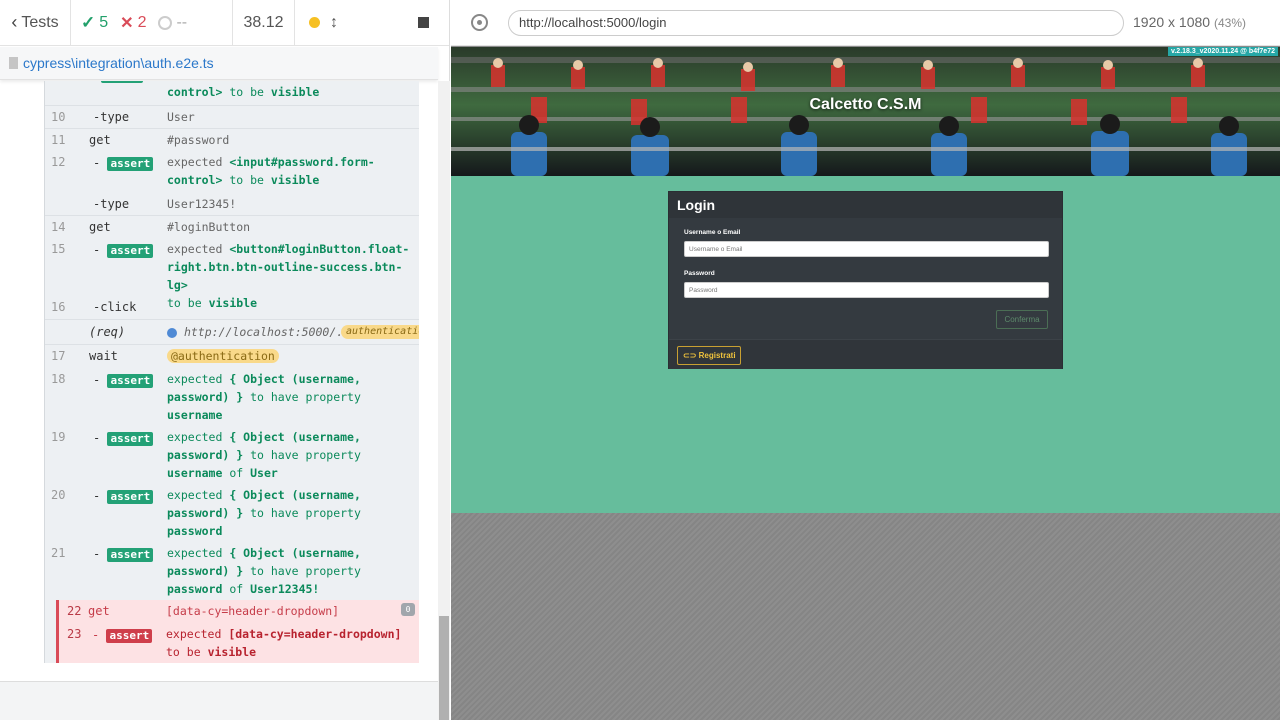  What do you see at coordinates (172, 332) in the screenshot?
I see `request-status-dot-icon` at bounding box center [172, 332].